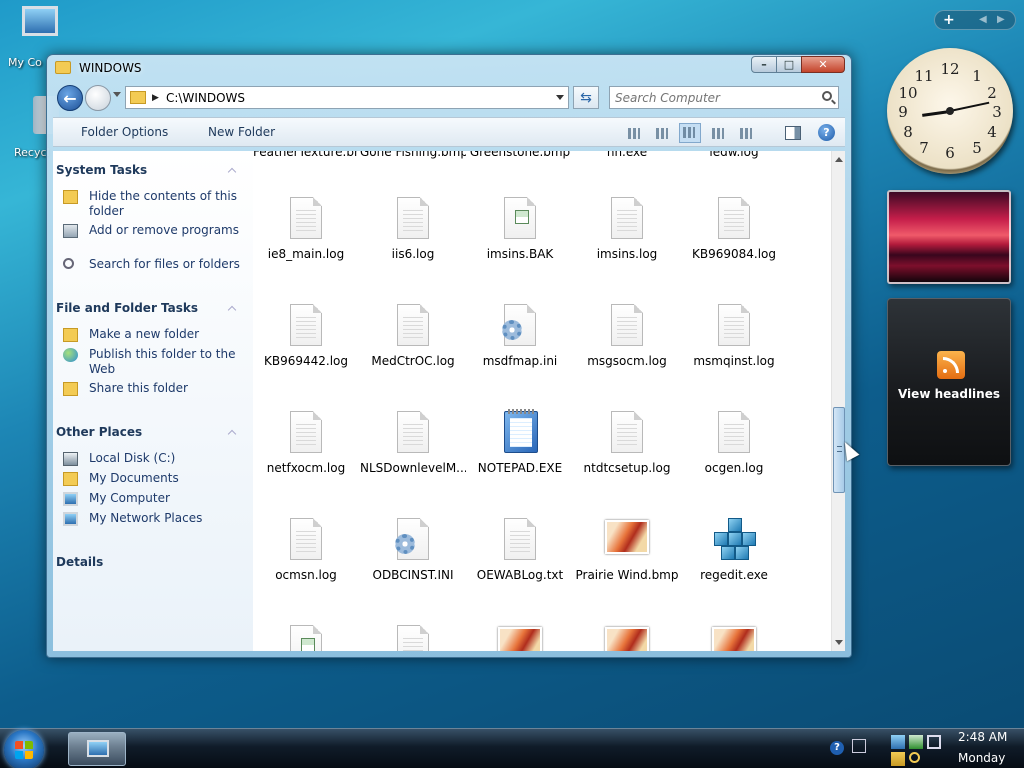 This screenshot has width=1024, height=768. Describe the element at coordinates (99, 432) in the screenshot. I see `other-places-header: Other Places` at that location.